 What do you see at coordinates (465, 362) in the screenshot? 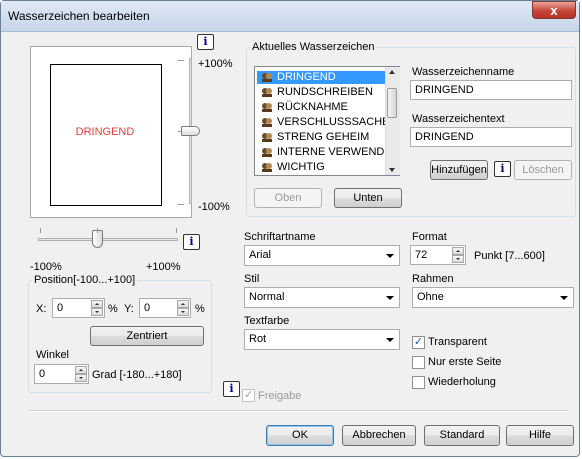
I see `first-page-label: Nur erste Seite` at bounding box center [465, 362].